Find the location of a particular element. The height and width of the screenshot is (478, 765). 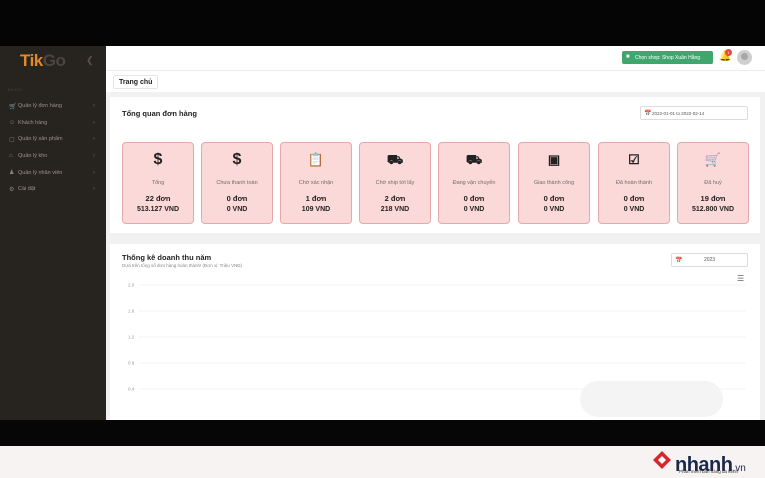

card-label: Giao thành công is located at coordinates (554, 183).